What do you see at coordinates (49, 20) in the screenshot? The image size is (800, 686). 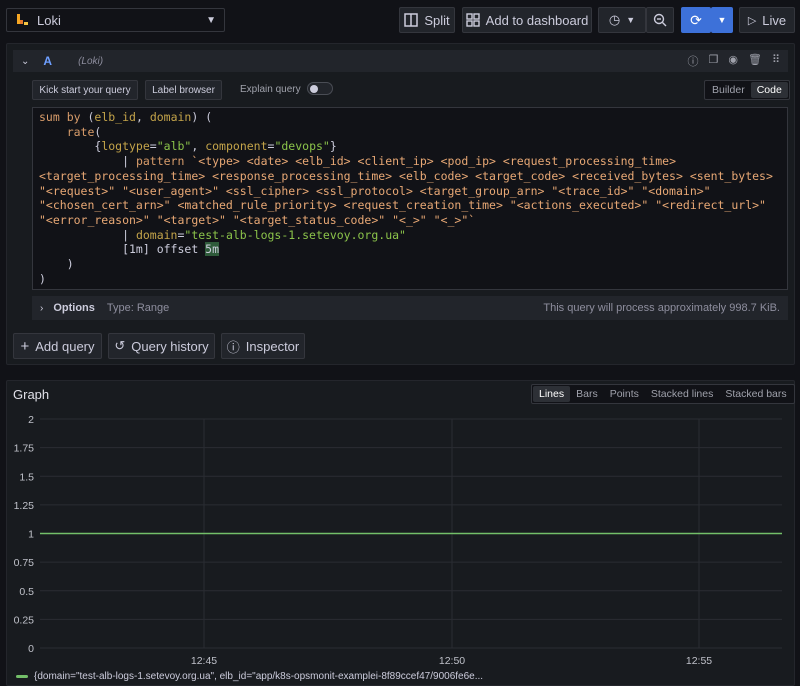 I see `datasource-name: Loki` at bounding box center [49, 20].